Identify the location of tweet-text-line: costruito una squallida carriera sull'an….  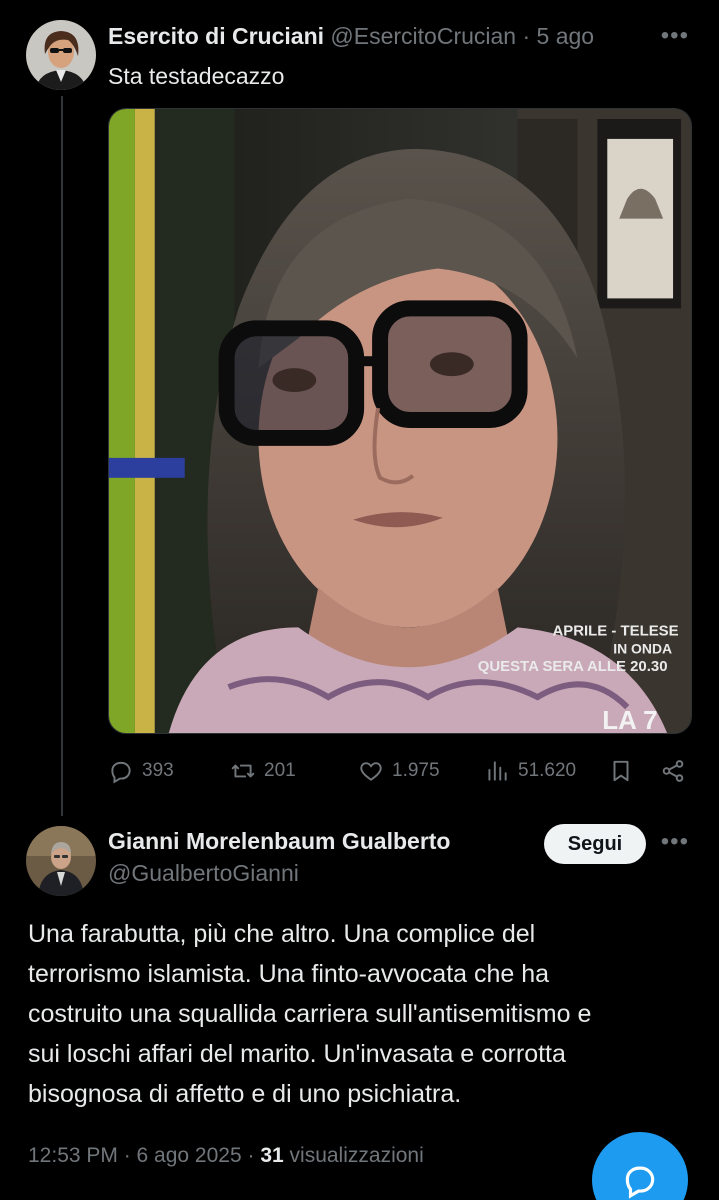
(310, 1014).